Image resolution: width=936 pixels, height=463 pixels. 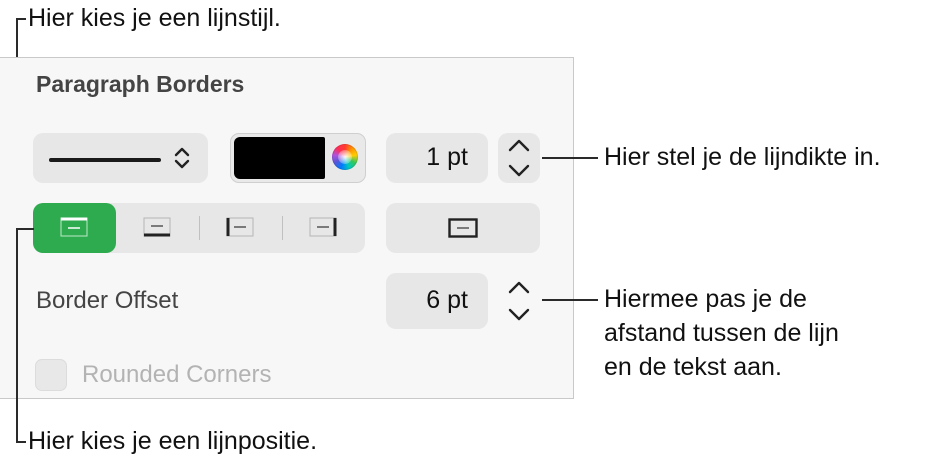 What do you see at coordinates (279, 158) in the screenshot?
I see `color-swatch` at bounding box center [279, 158].